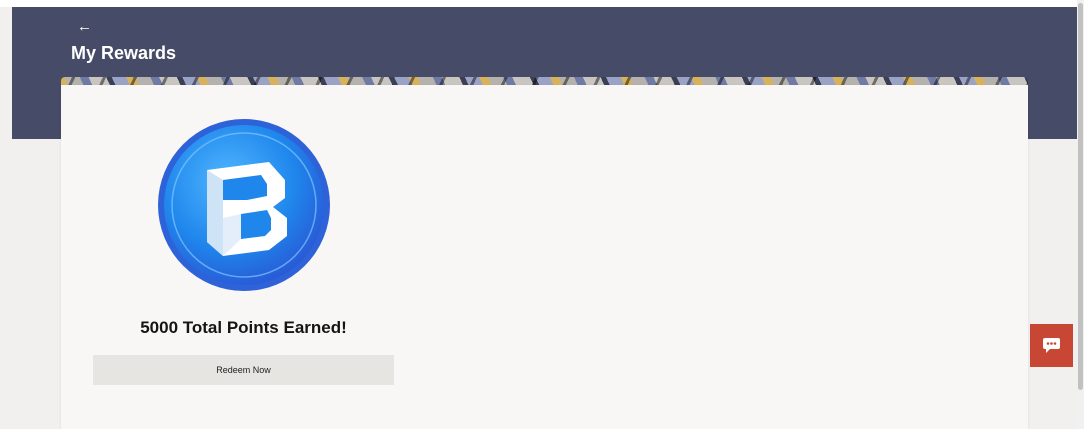 The image size is (1084, 429). I want to click on redeem-now-button: Redeem Now, so click(243, 370).